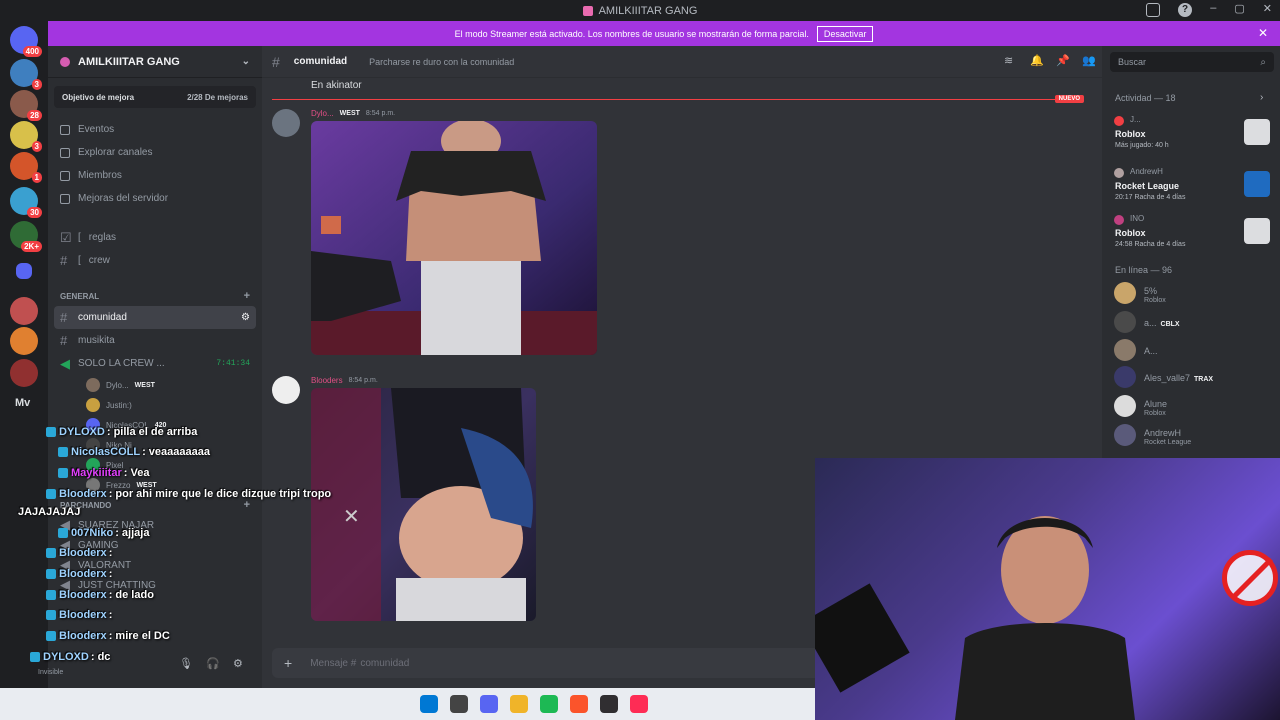 This screenshot has height=720, width=1280. What do you see at coordinates (454, 238) in the screenshot?
I see `message-image` at bounding box center [454, 238].